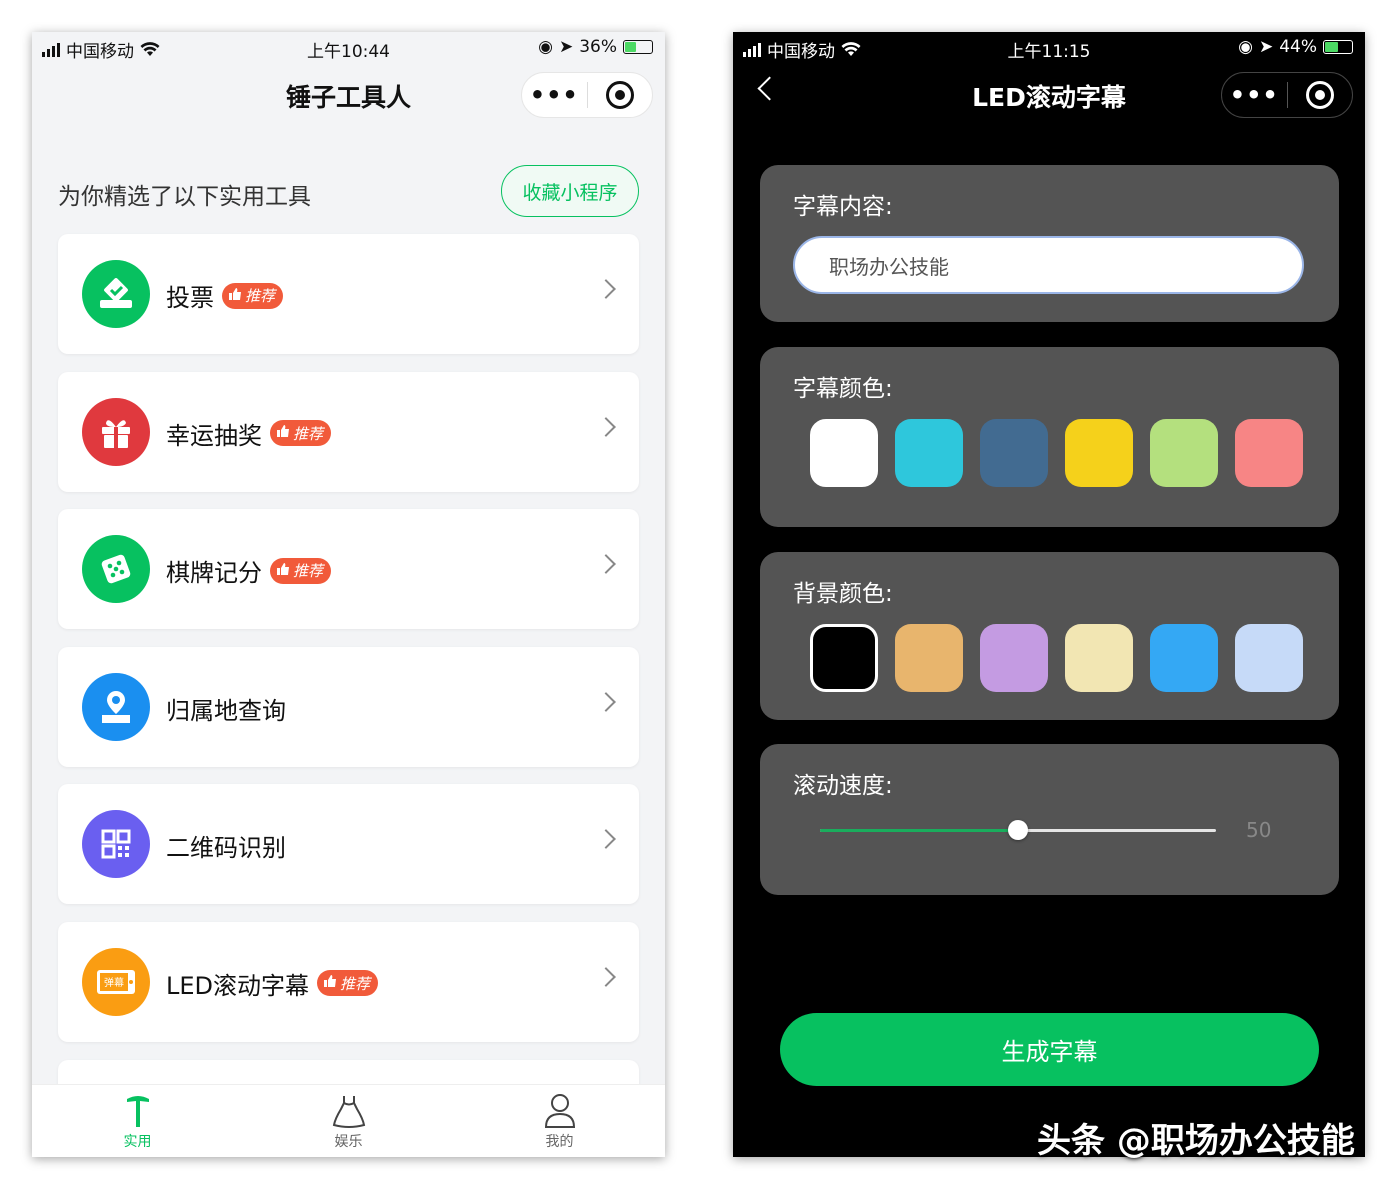 The image size is (1397, 1189). What do you see at coordinates (190, 298) in the screenshot?
I see `tool-label: 投票` at bounding box center [190, 298].